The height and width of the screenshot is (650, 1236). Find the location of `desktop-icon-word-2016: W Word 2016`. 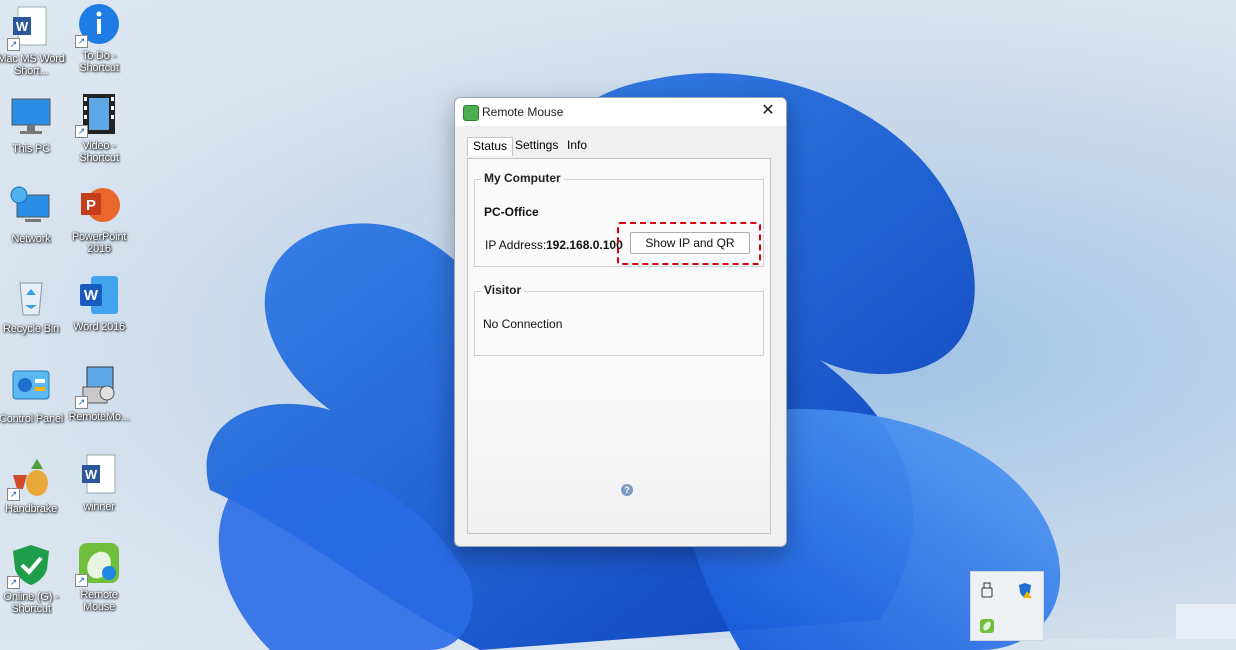

desktop-icon-word-2016: W Word 2016 is located at coordinates (99, 303).